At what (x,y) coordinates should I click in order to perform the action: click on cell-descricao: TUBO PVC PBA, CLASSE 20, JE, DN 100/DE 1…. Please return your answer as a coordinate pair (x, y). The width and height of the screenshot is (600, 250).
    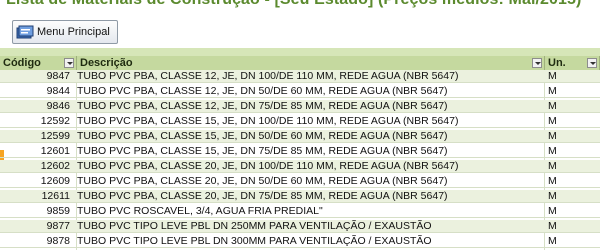
    Looking at the image, I should click on (268, 166).